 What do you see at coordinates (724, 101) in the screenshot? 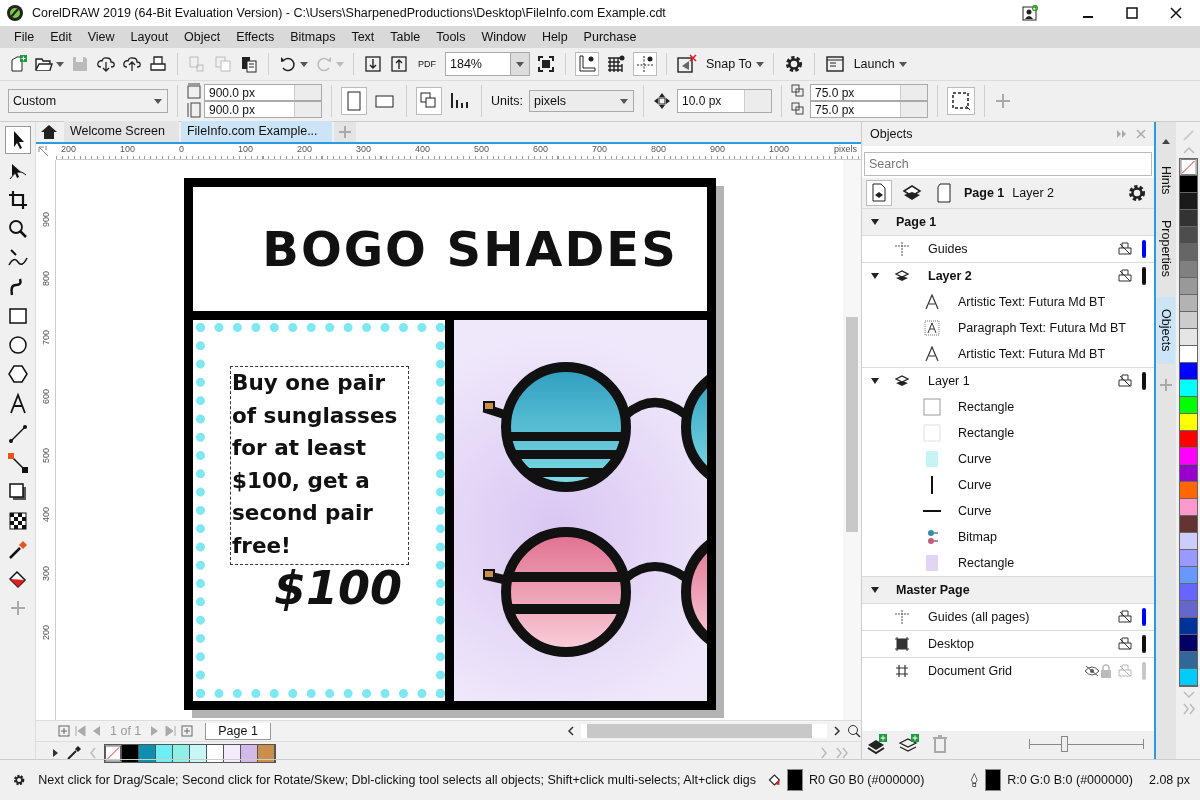
I see `nudge-distance-field: 10.0 px` at bounding box center [724, 101].